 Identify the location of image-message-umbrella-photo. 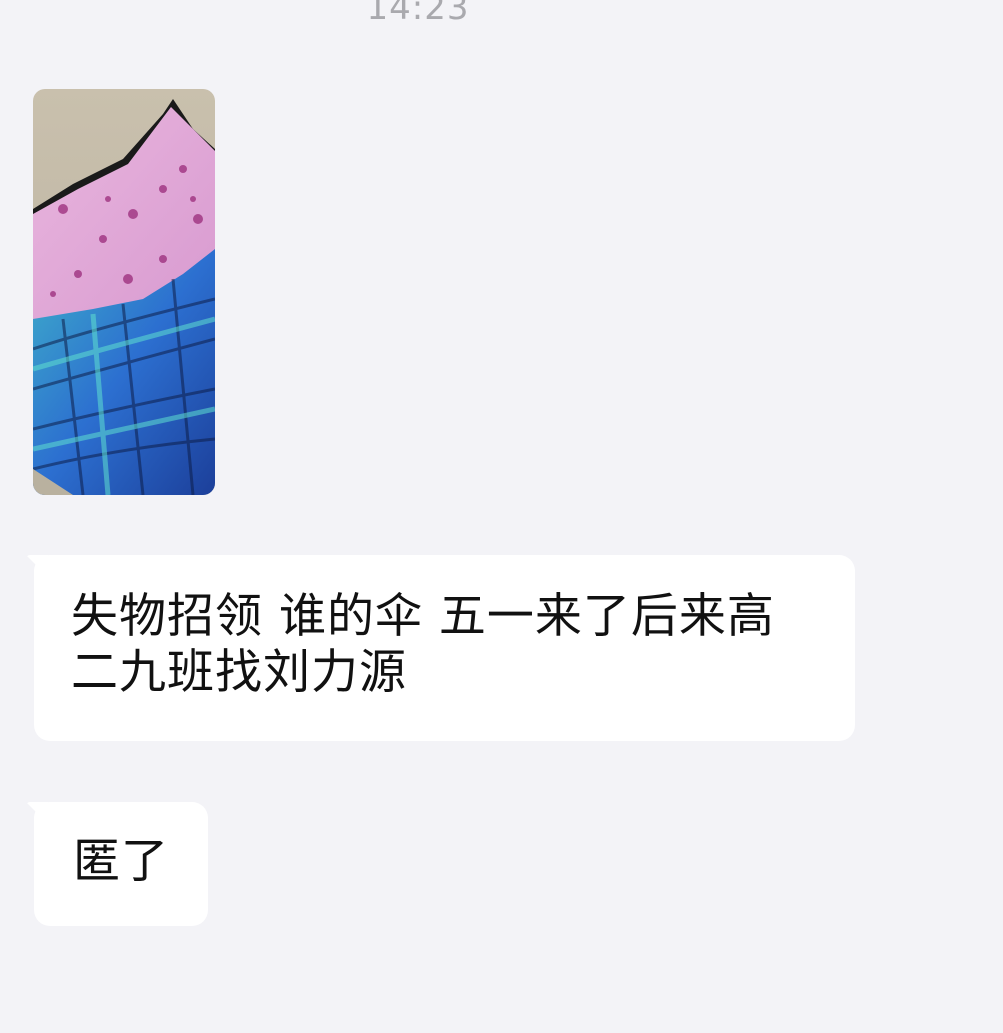
(124, 292).